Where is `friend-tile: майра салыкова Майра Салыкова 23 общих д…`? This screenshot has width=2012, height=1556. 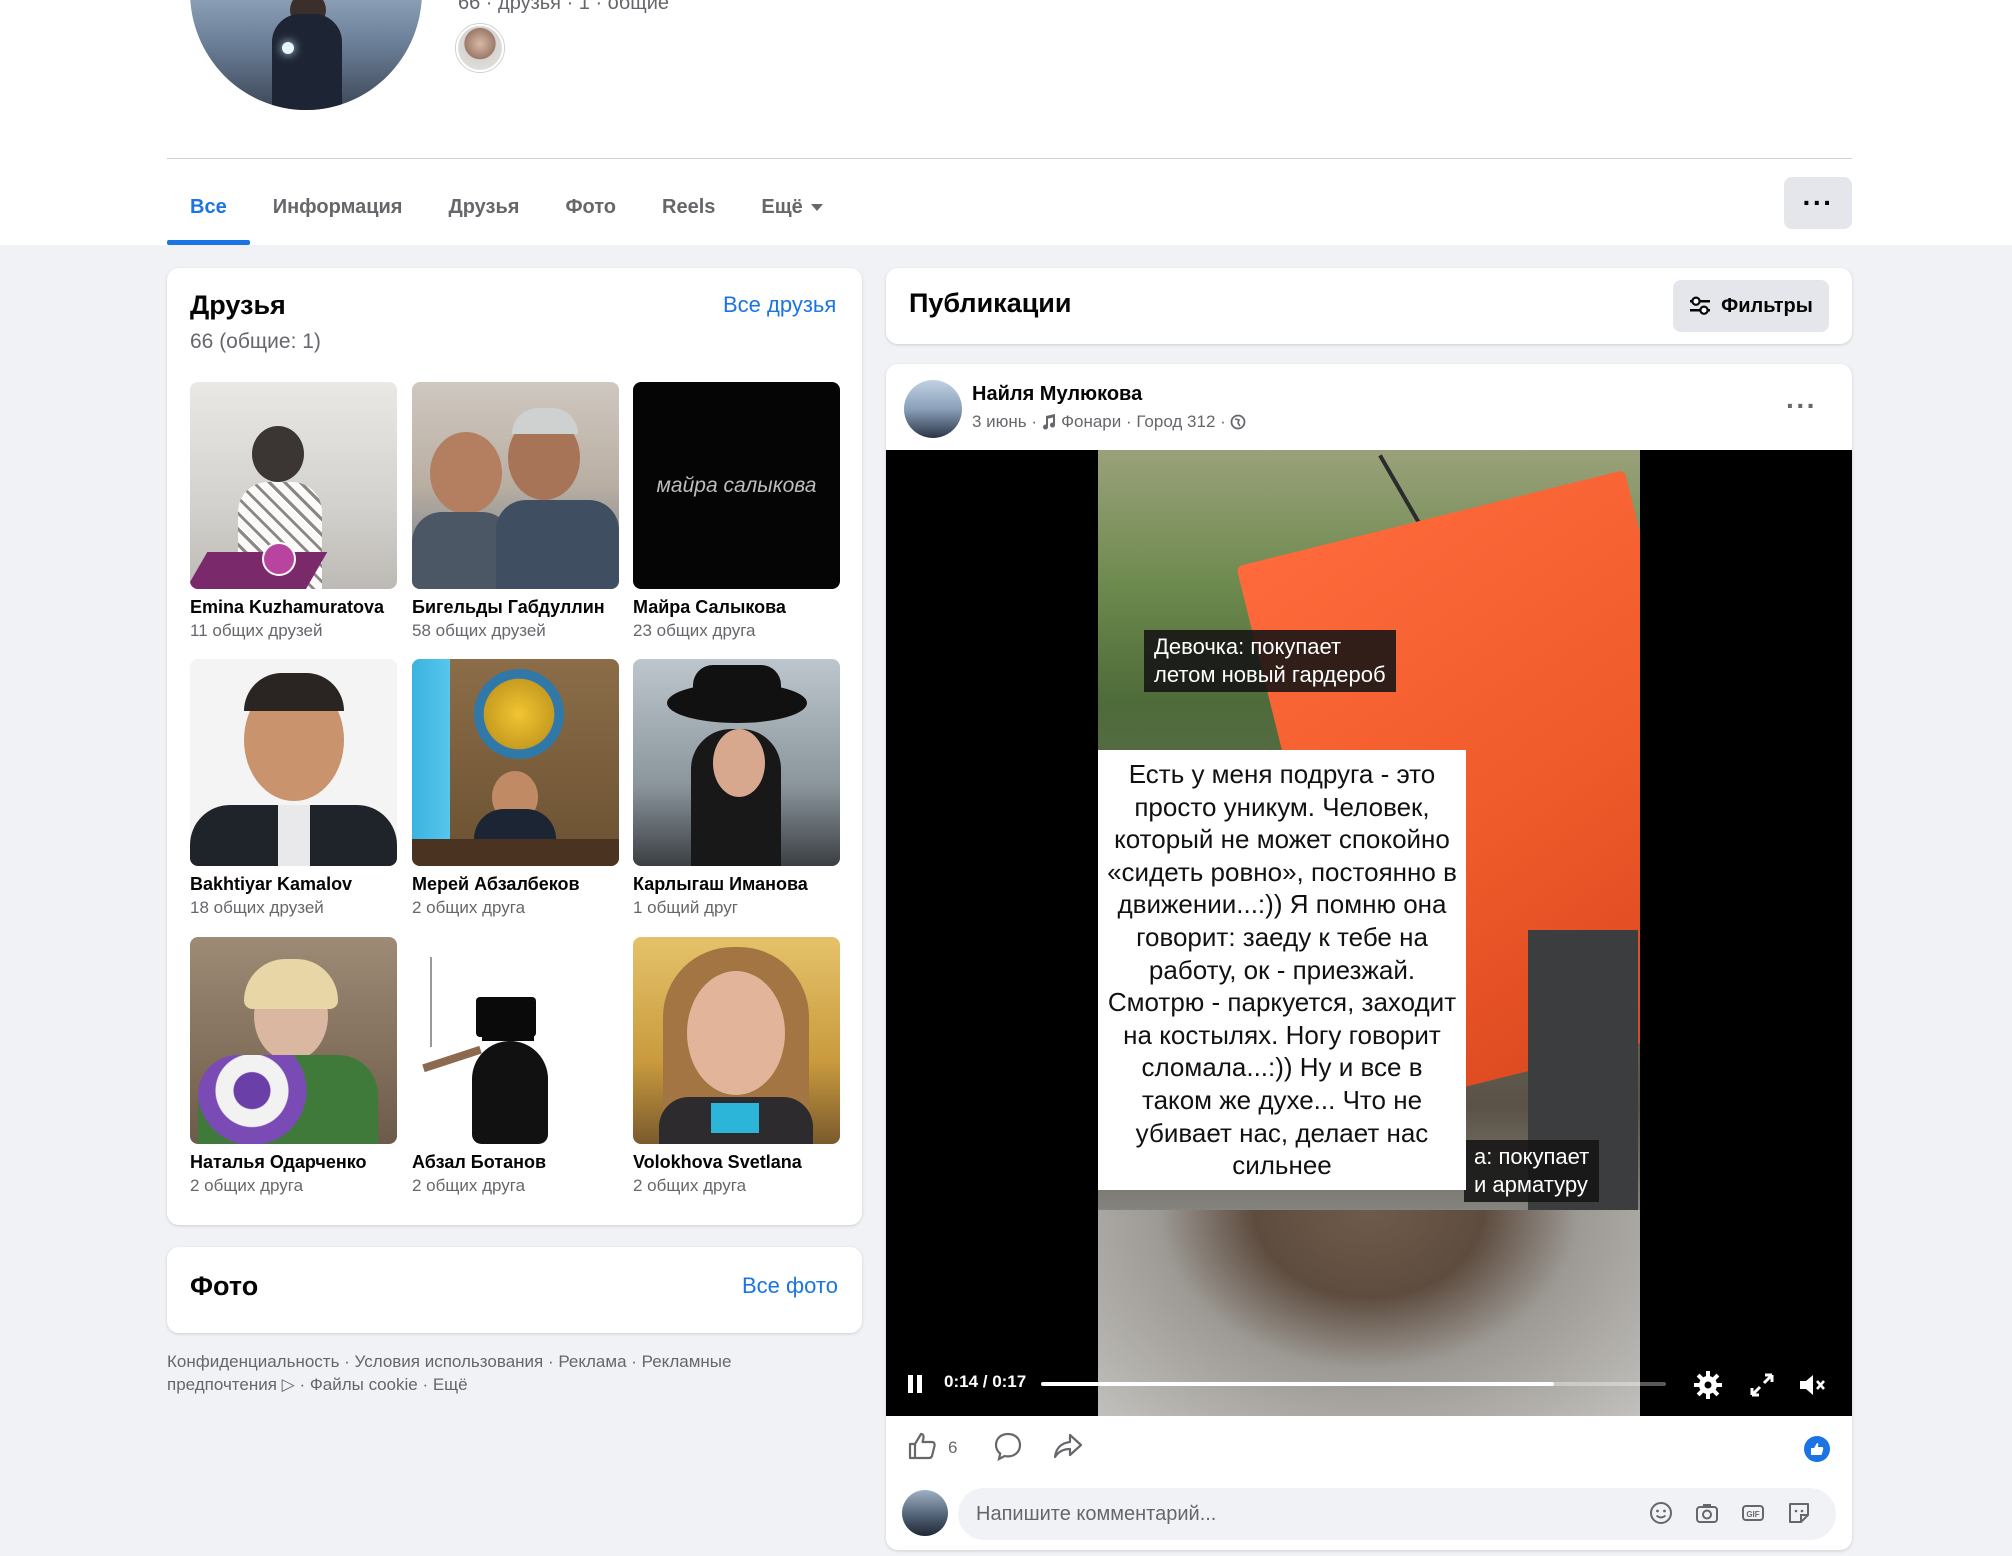 friend-tile: майра салыкова Майра Салыкова 23 общих д… is located at coordinates (736, 511).